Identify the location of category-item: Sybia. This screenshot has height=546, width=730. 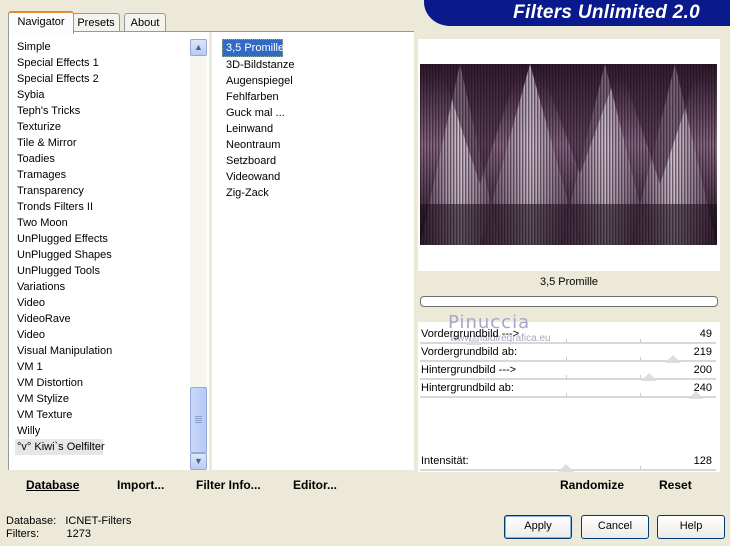
(101, 95).